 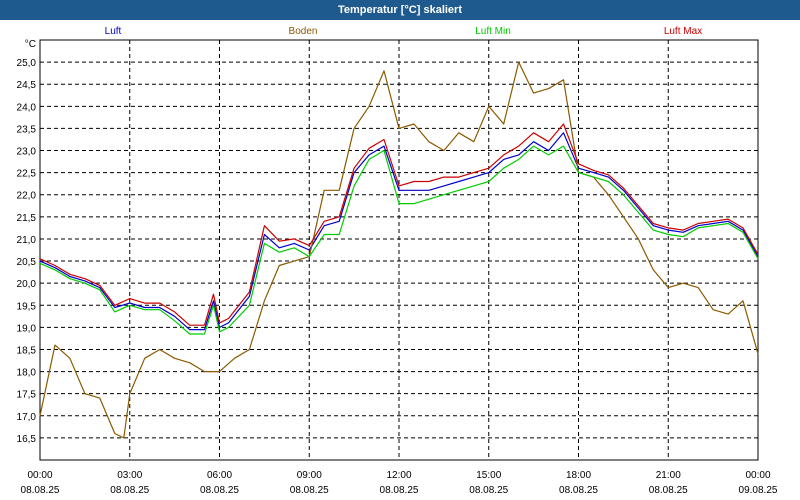 I want to click on y-tick-label: 20,5, so click(x=27, y=262).